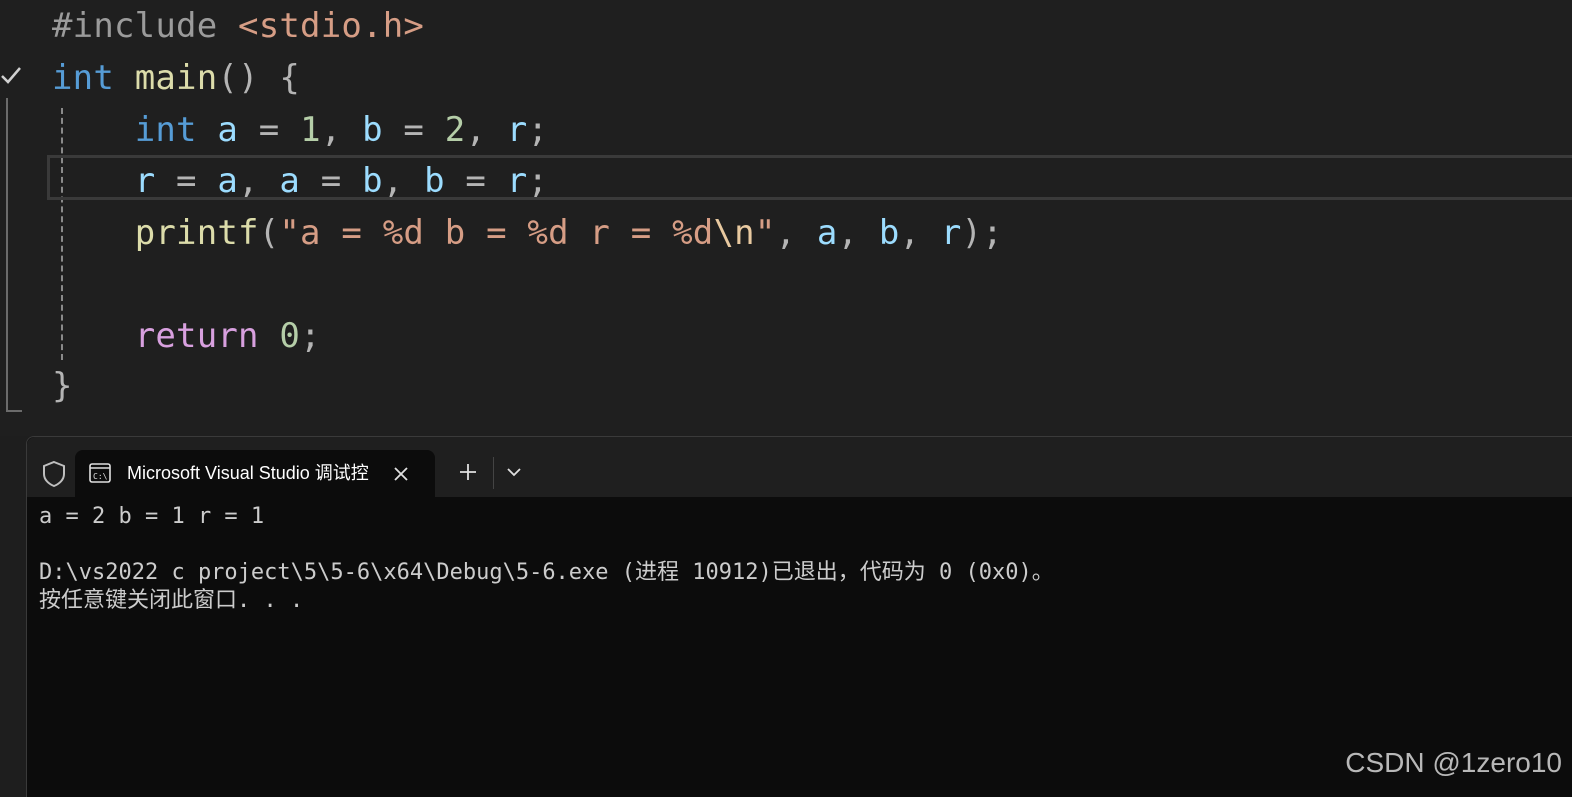 This screenshot has height=797, width=1572. I want to click on chevron-down-icon, so click(514, 472).